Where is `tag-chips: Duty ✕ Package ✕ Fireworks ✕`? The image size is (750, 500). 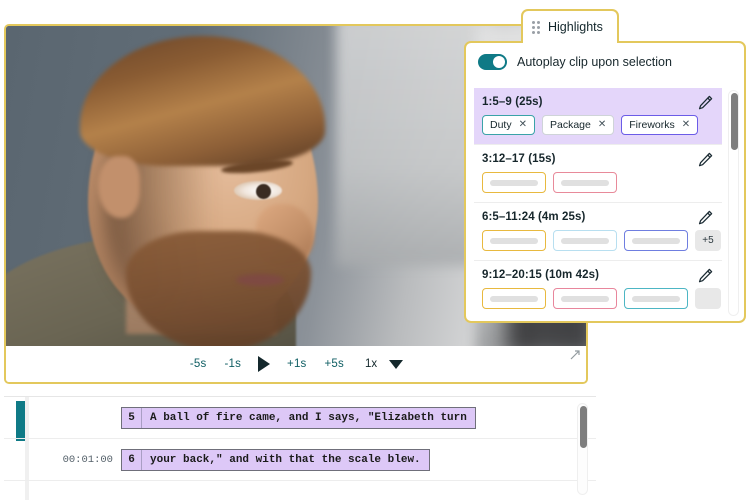 tag-chips: Duty ✕ Package ✕ Fireworks ✕ is located at coordinates (599, 125).